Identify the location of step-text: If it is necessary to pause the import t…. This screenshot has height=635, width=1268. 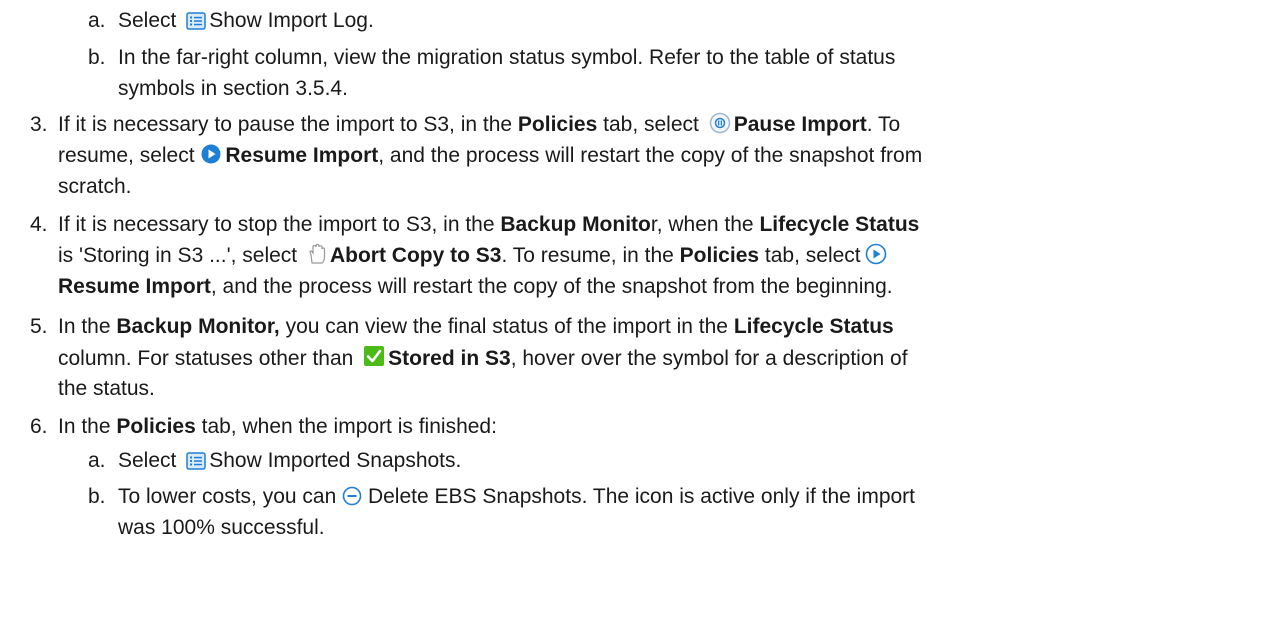
(288, 124).